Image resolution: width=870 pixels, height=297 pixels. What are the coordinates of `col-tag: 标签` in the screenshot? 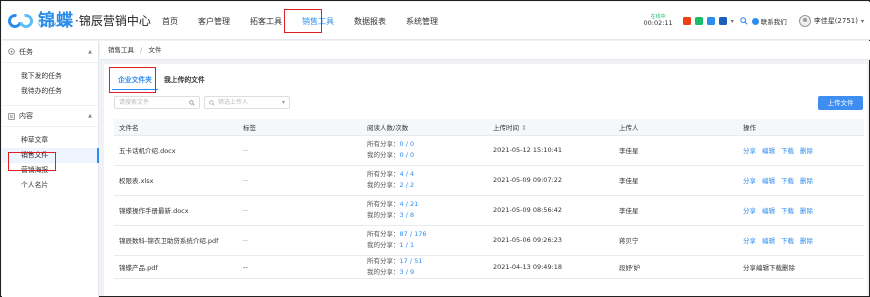 It's located at (300, 127).